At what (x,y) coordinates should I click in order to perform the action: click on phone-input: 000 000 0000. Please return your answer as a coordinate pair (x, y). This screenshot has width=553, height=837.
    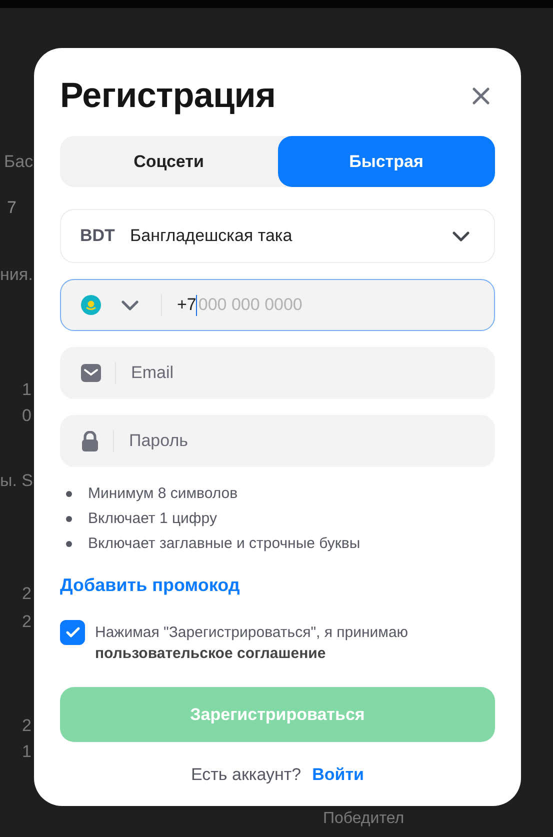
    Looking at the image, I should click on (336, 305).